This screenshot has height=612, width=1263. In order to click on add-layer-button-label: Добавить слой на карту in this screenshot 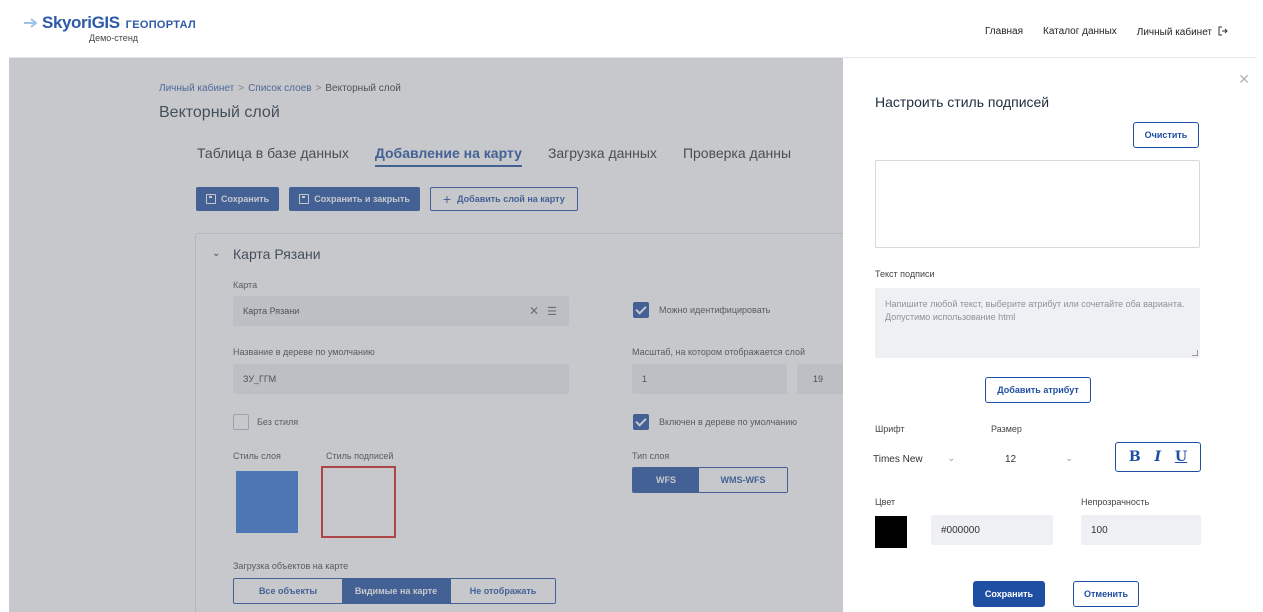, I will do `click(511, 199)`.